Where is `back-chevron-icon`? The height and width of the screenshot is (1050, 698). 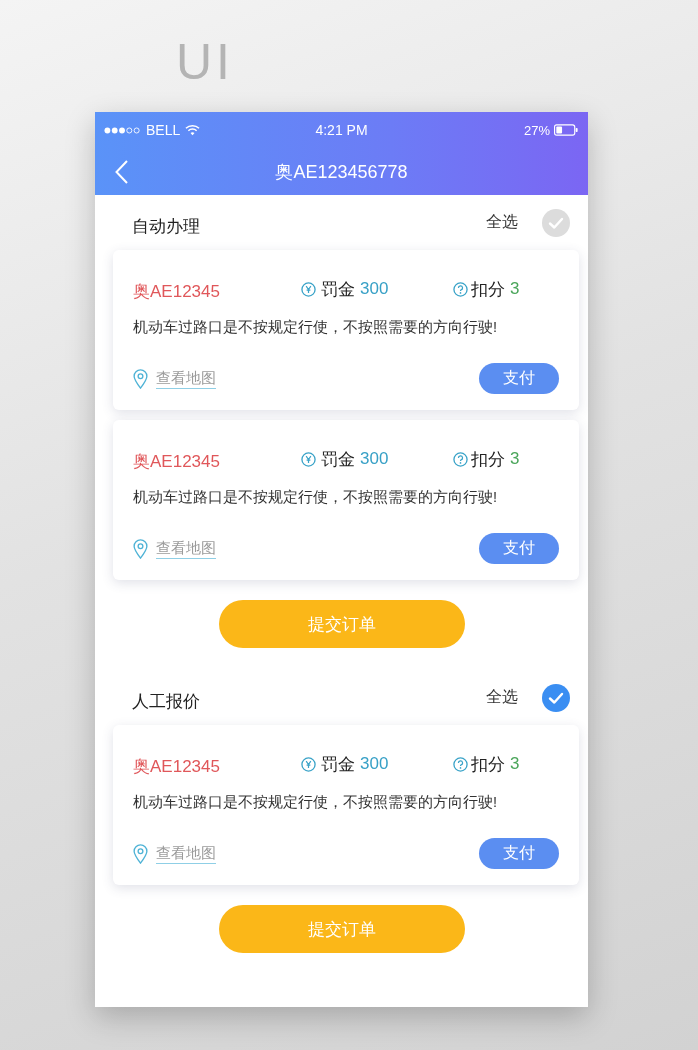
back-chevron-icon is located at coordinates (121, 171).